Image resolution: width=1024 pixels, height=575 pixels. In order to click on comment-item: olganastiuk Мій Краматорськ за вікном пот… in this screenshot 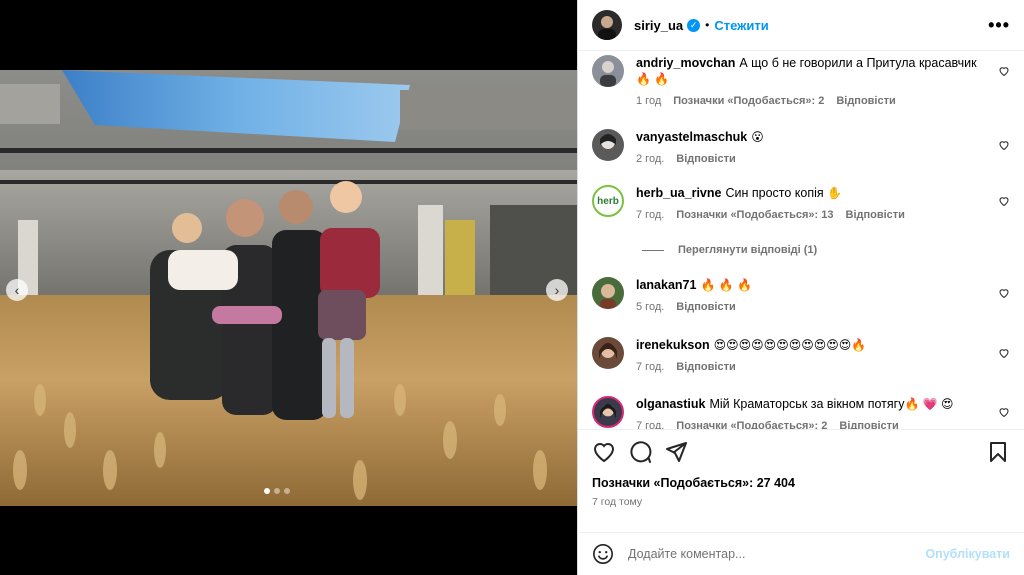, I will do `click(801, 412)`.